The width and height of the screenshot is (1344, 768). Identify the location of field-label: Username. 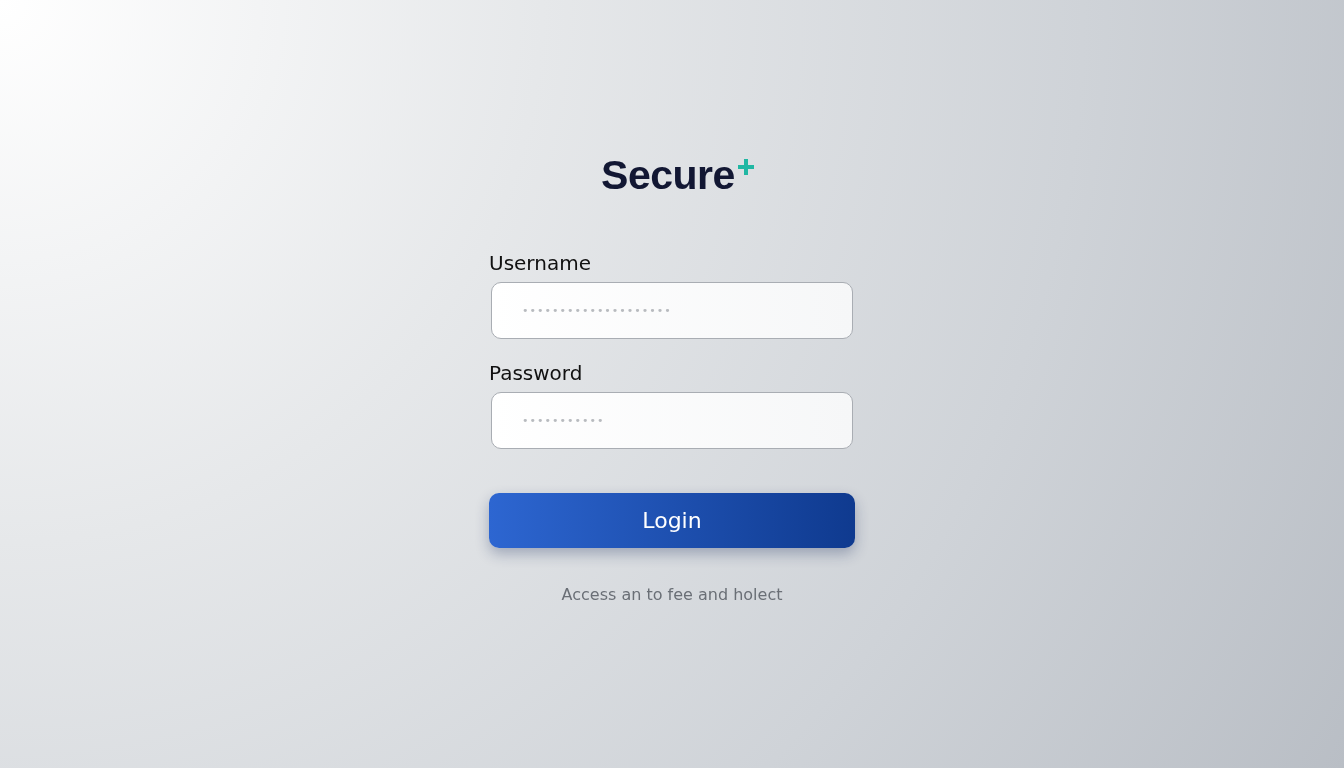
(540, 263).